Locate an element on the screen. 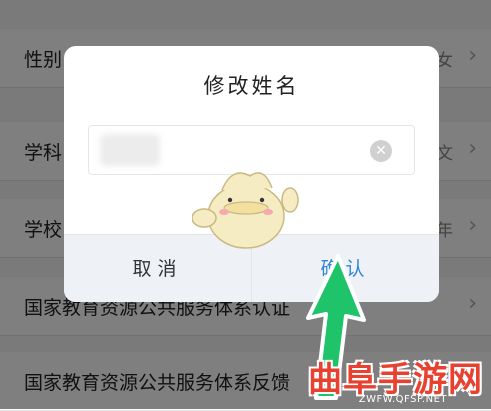 The width and height of the screenshot is (491, 411). clear-icon: ✕ is located at coordinates (381, 151).